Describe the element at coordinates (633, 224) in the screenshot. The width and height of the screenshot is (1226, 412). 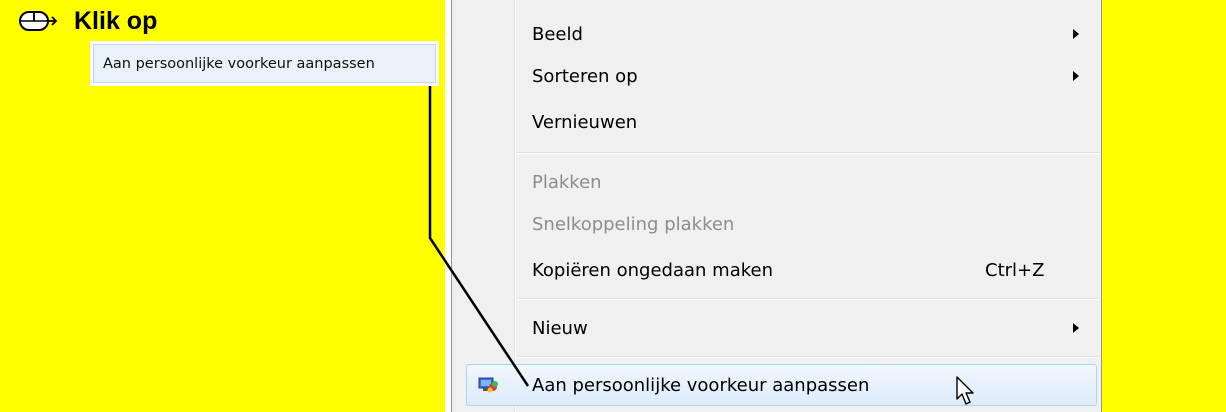
I see `menu-item-label: Snelkoppeling plakken` at that location.